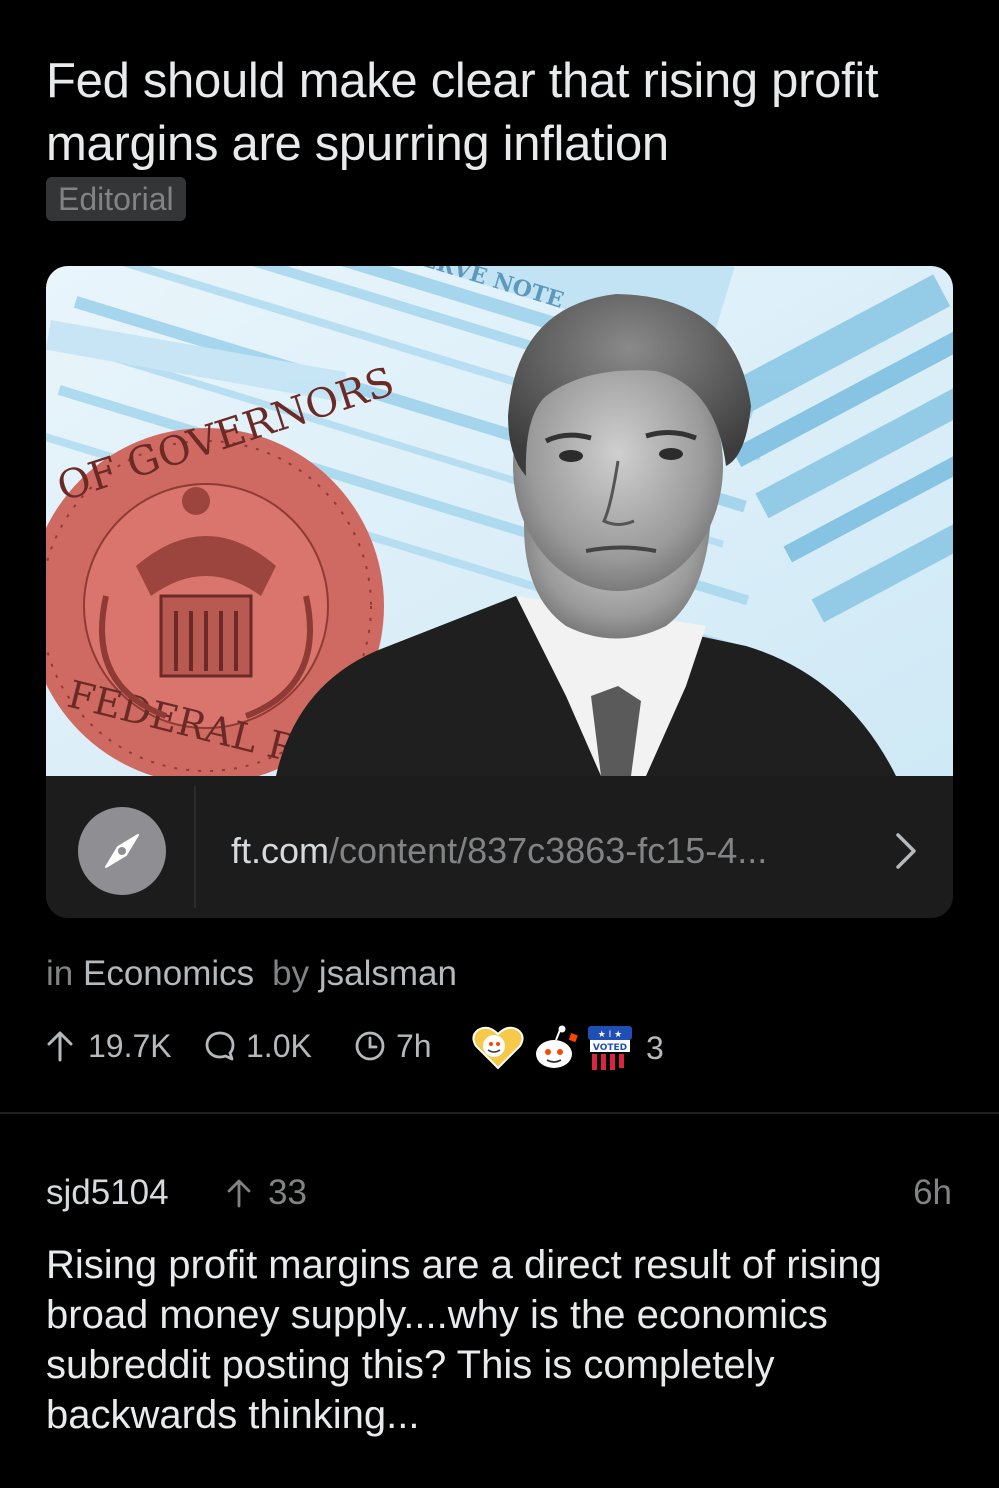 The height and width of the screenshot is (1488, 999). Describe the element at coordinates (610, 1035) in the screenshot. I see `svg-text: ★ I ★` at that location.